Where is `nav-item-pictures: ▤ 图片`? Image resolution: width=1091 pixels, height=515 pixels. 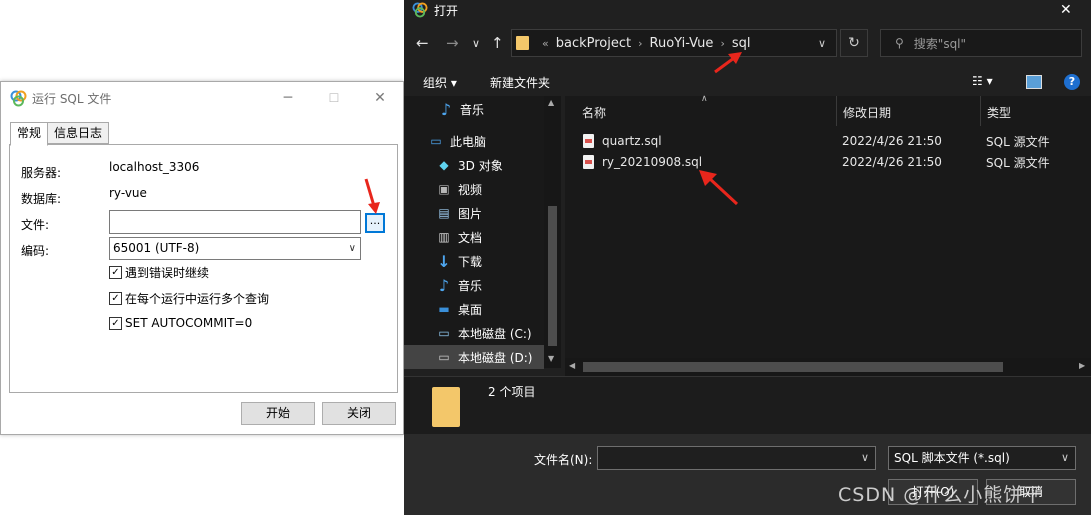
nav-item-pictures: ▤ 图片 is located at coordinates (474, 213).